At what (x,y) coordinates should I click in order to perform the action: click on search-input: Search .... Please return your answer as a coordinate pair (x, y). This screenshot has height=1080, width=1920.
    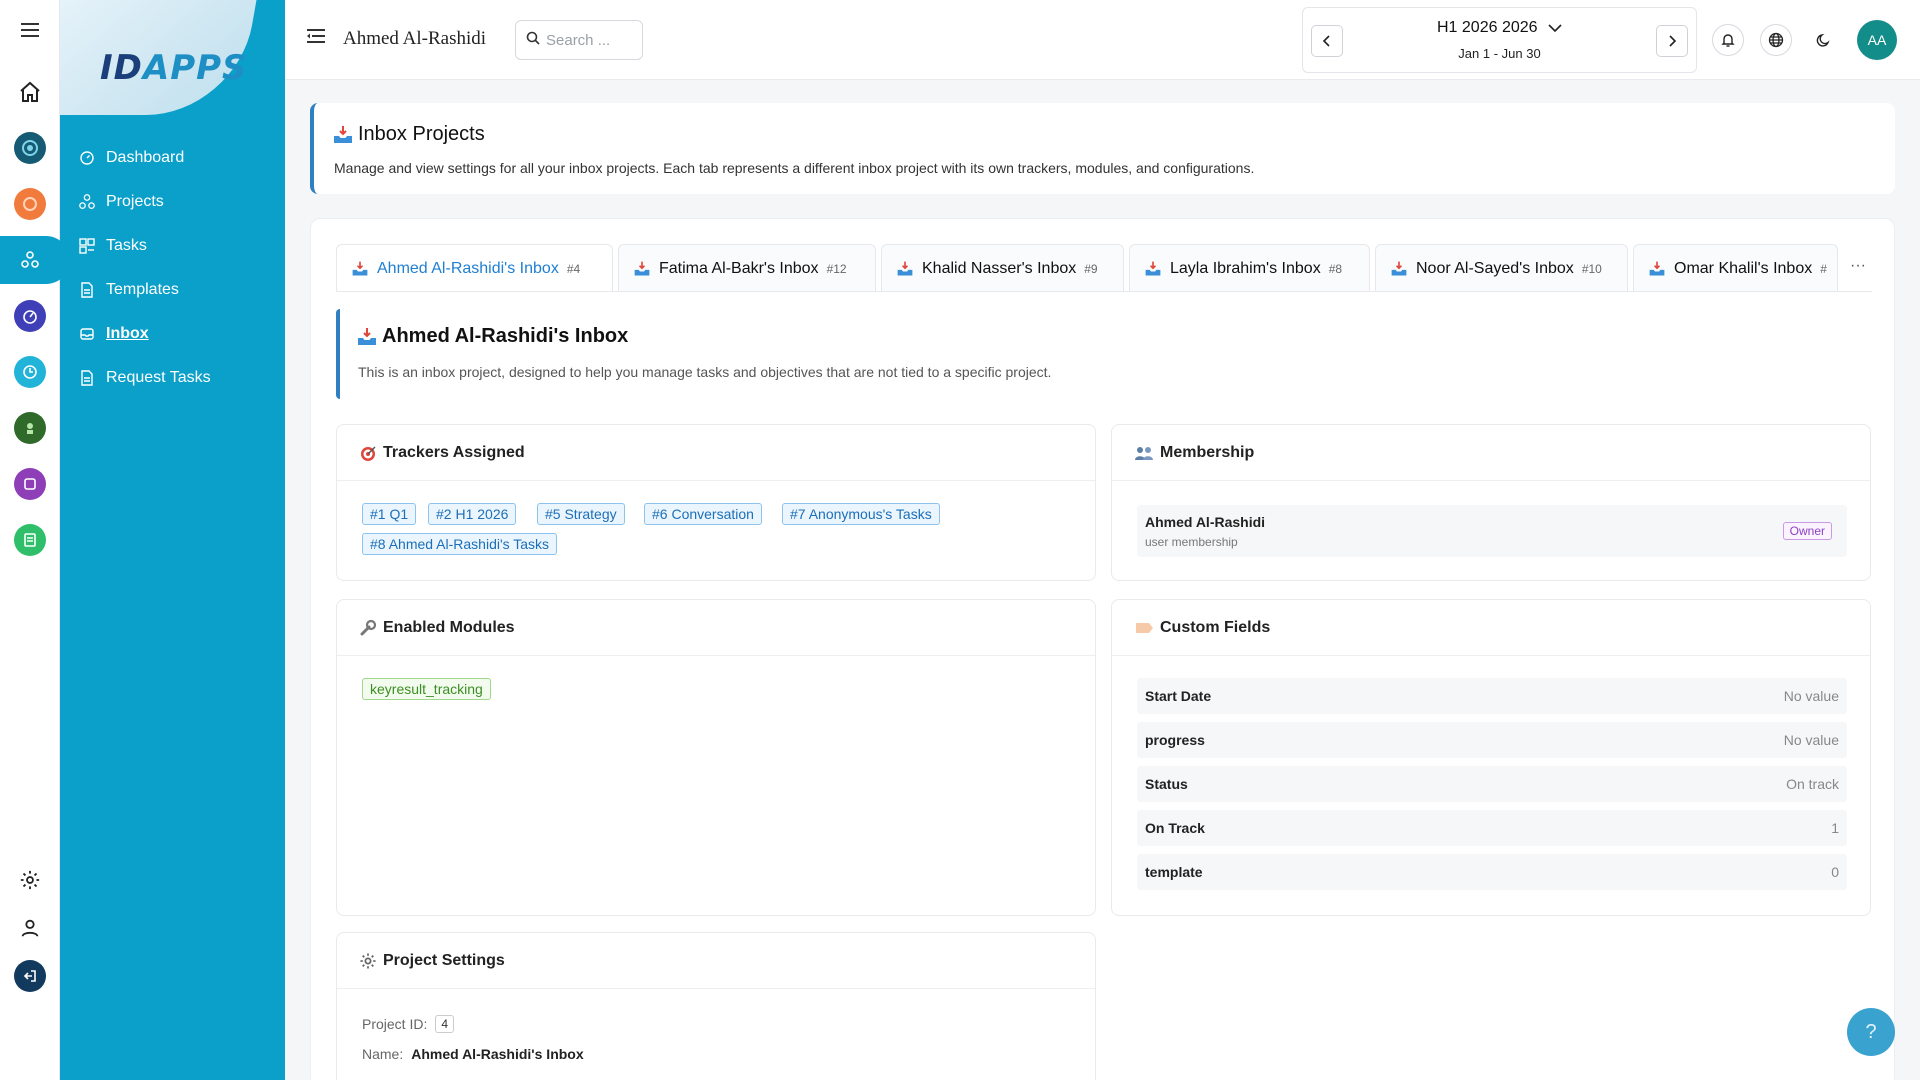
    Looking at the image, I should click on (579, 40).